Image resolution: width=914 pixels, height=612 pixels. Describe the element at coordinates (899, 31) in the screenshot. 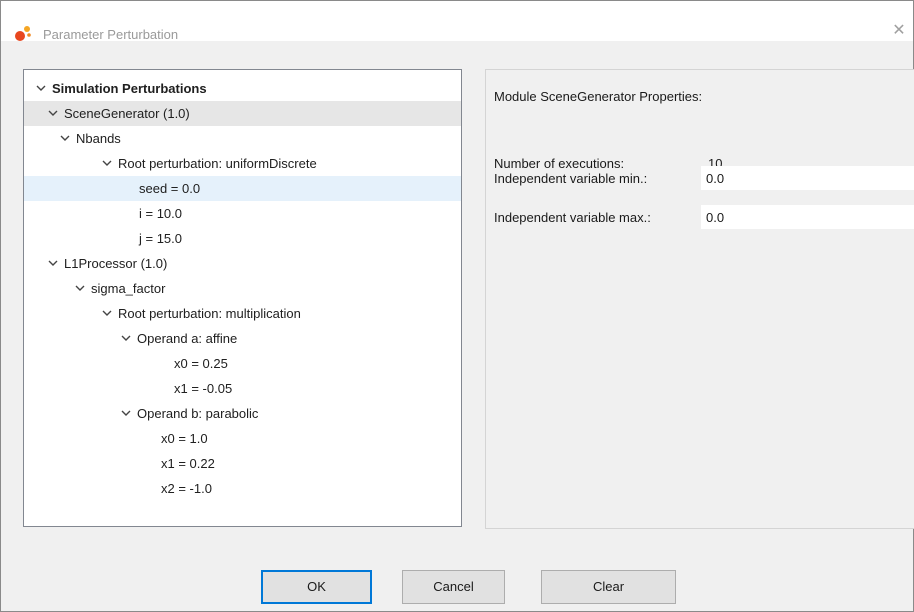

I see `close-icon: ✕` at that location.